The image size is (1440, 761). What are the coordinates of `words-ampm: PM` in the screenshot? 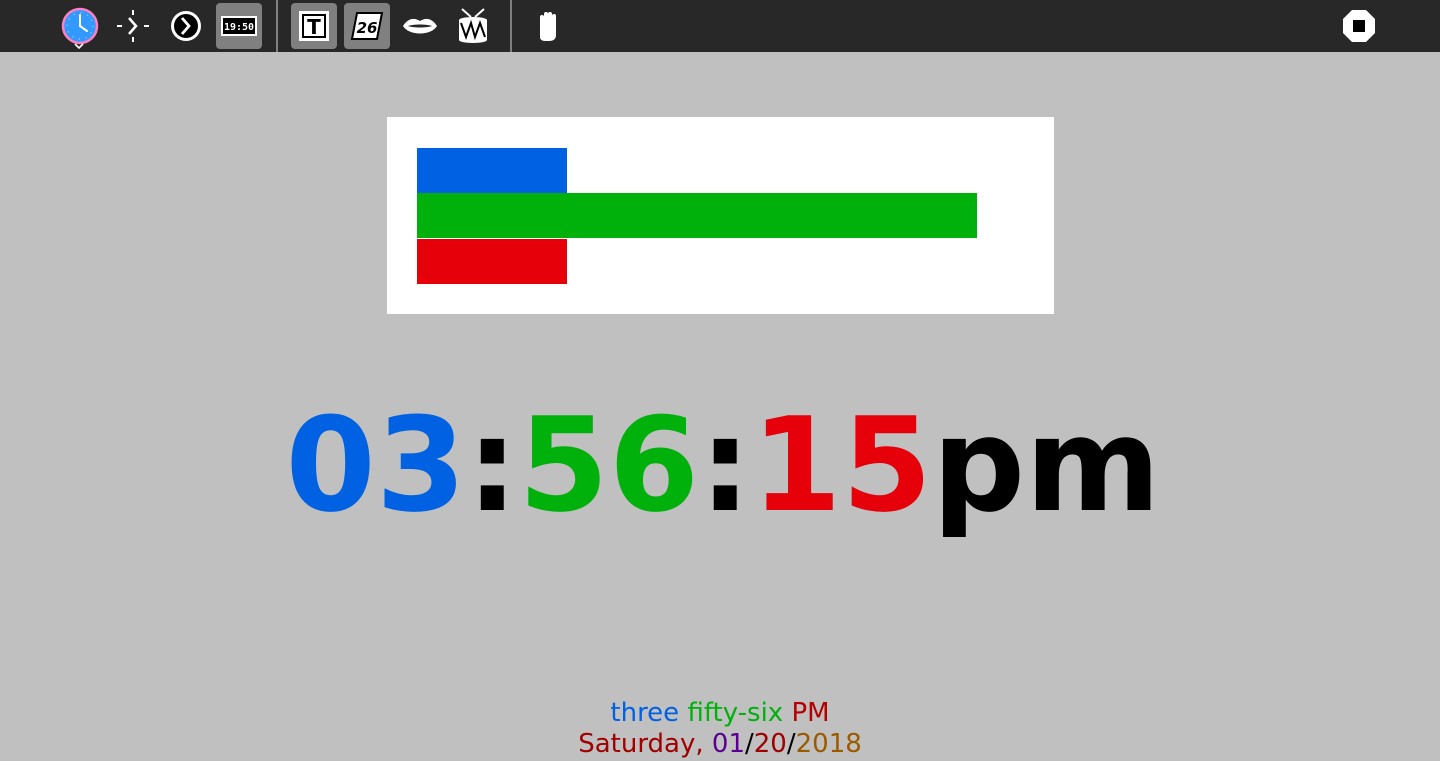 It's located at (810, 713).